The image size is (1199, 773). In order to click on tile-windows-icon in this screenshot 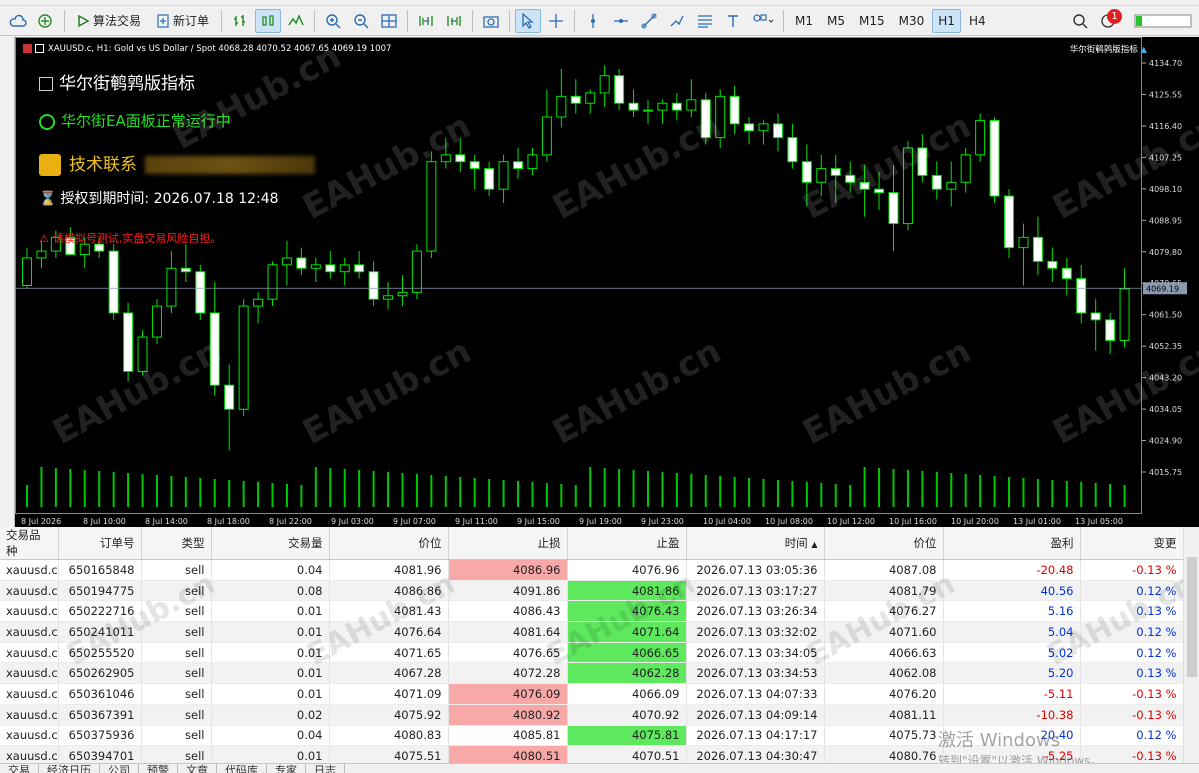, I will do `click(389, 21)`.